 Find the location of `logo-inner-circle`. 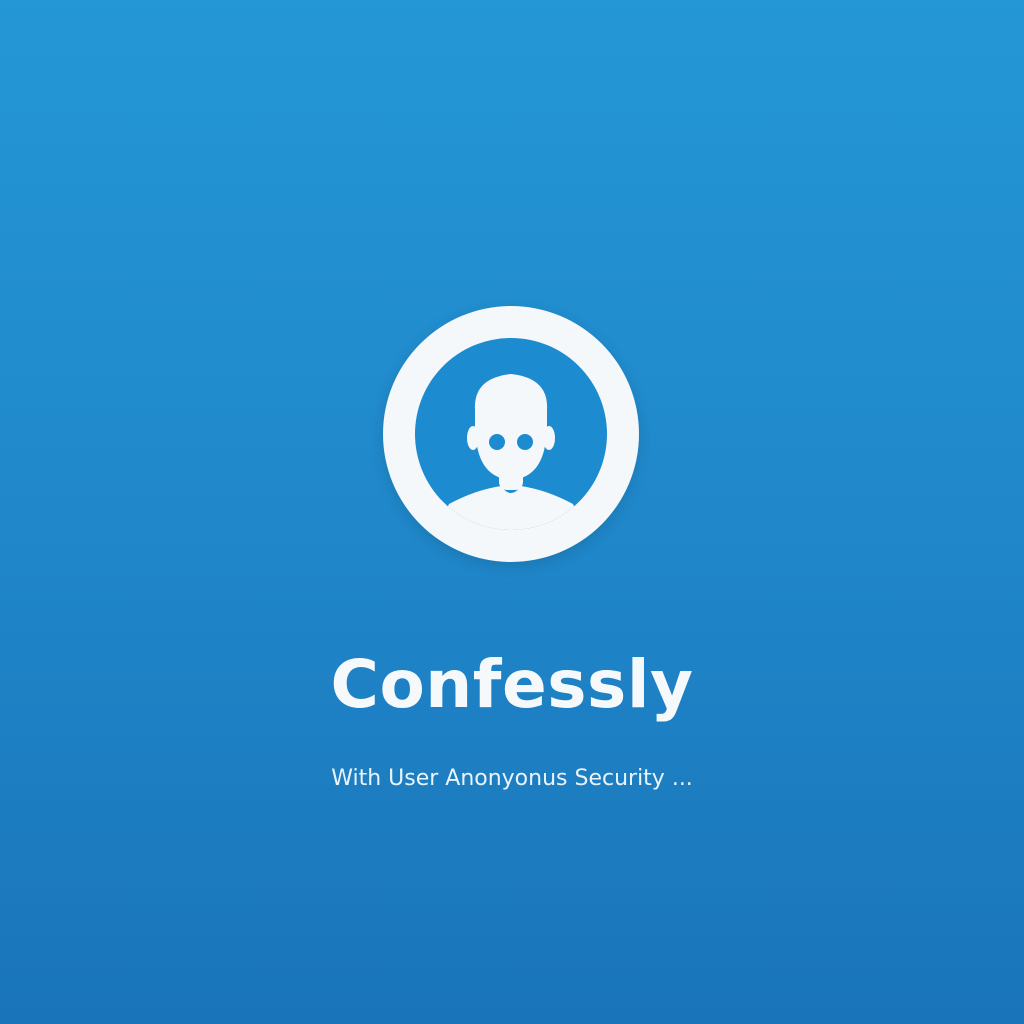

logo-inner-circle is located at coordinates (511, 434).